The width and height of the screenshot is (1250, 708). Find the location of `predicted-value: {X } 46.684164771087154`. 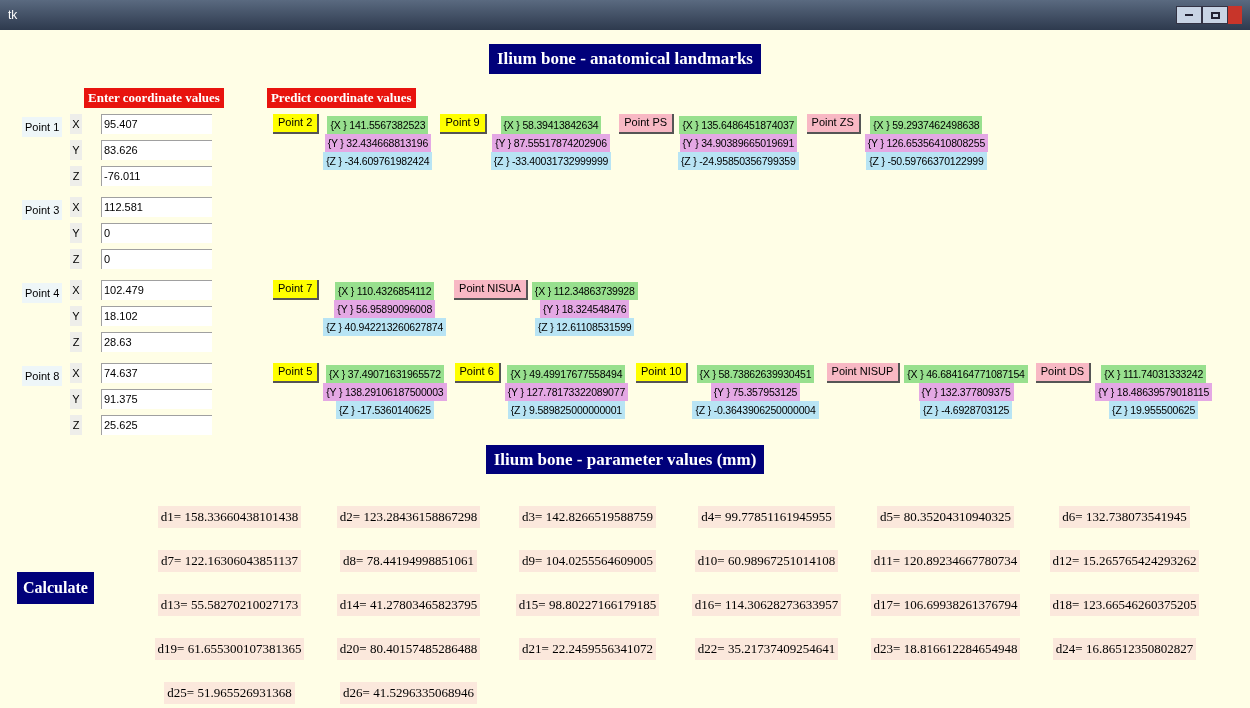

predicted-value: {X } 46.684164771087154 is located at coordinates (966, 373).